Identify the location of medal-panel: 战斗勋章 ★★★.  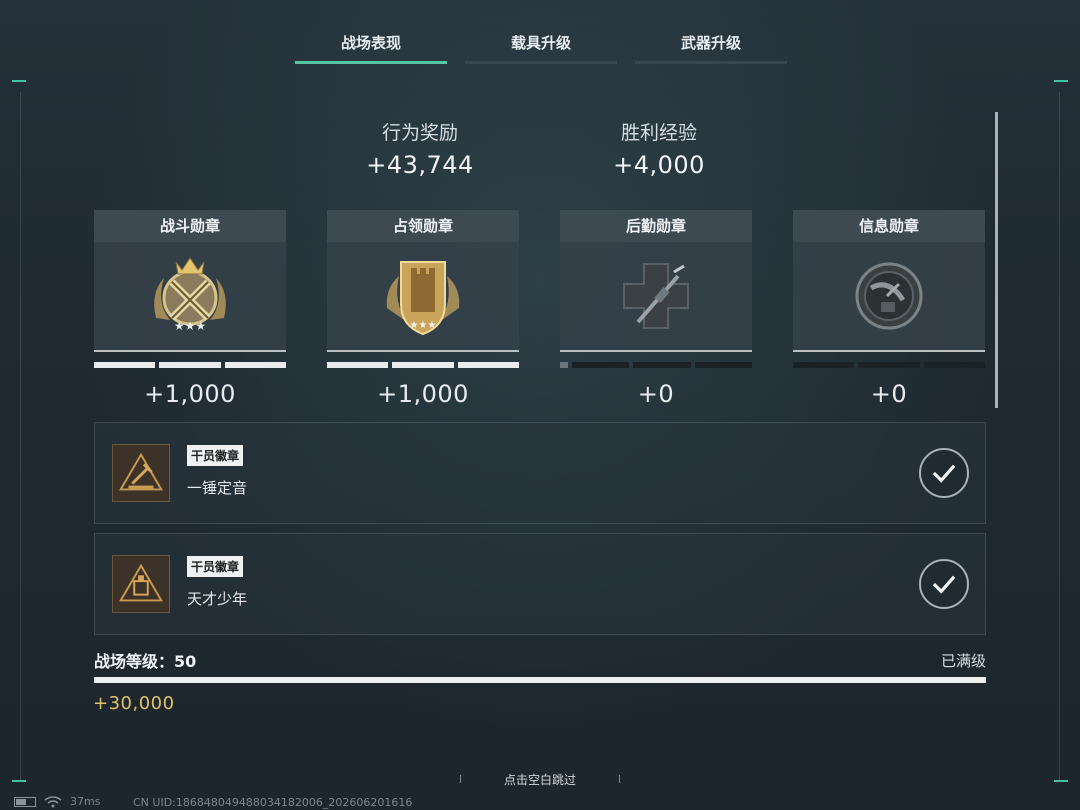
(190, 281).